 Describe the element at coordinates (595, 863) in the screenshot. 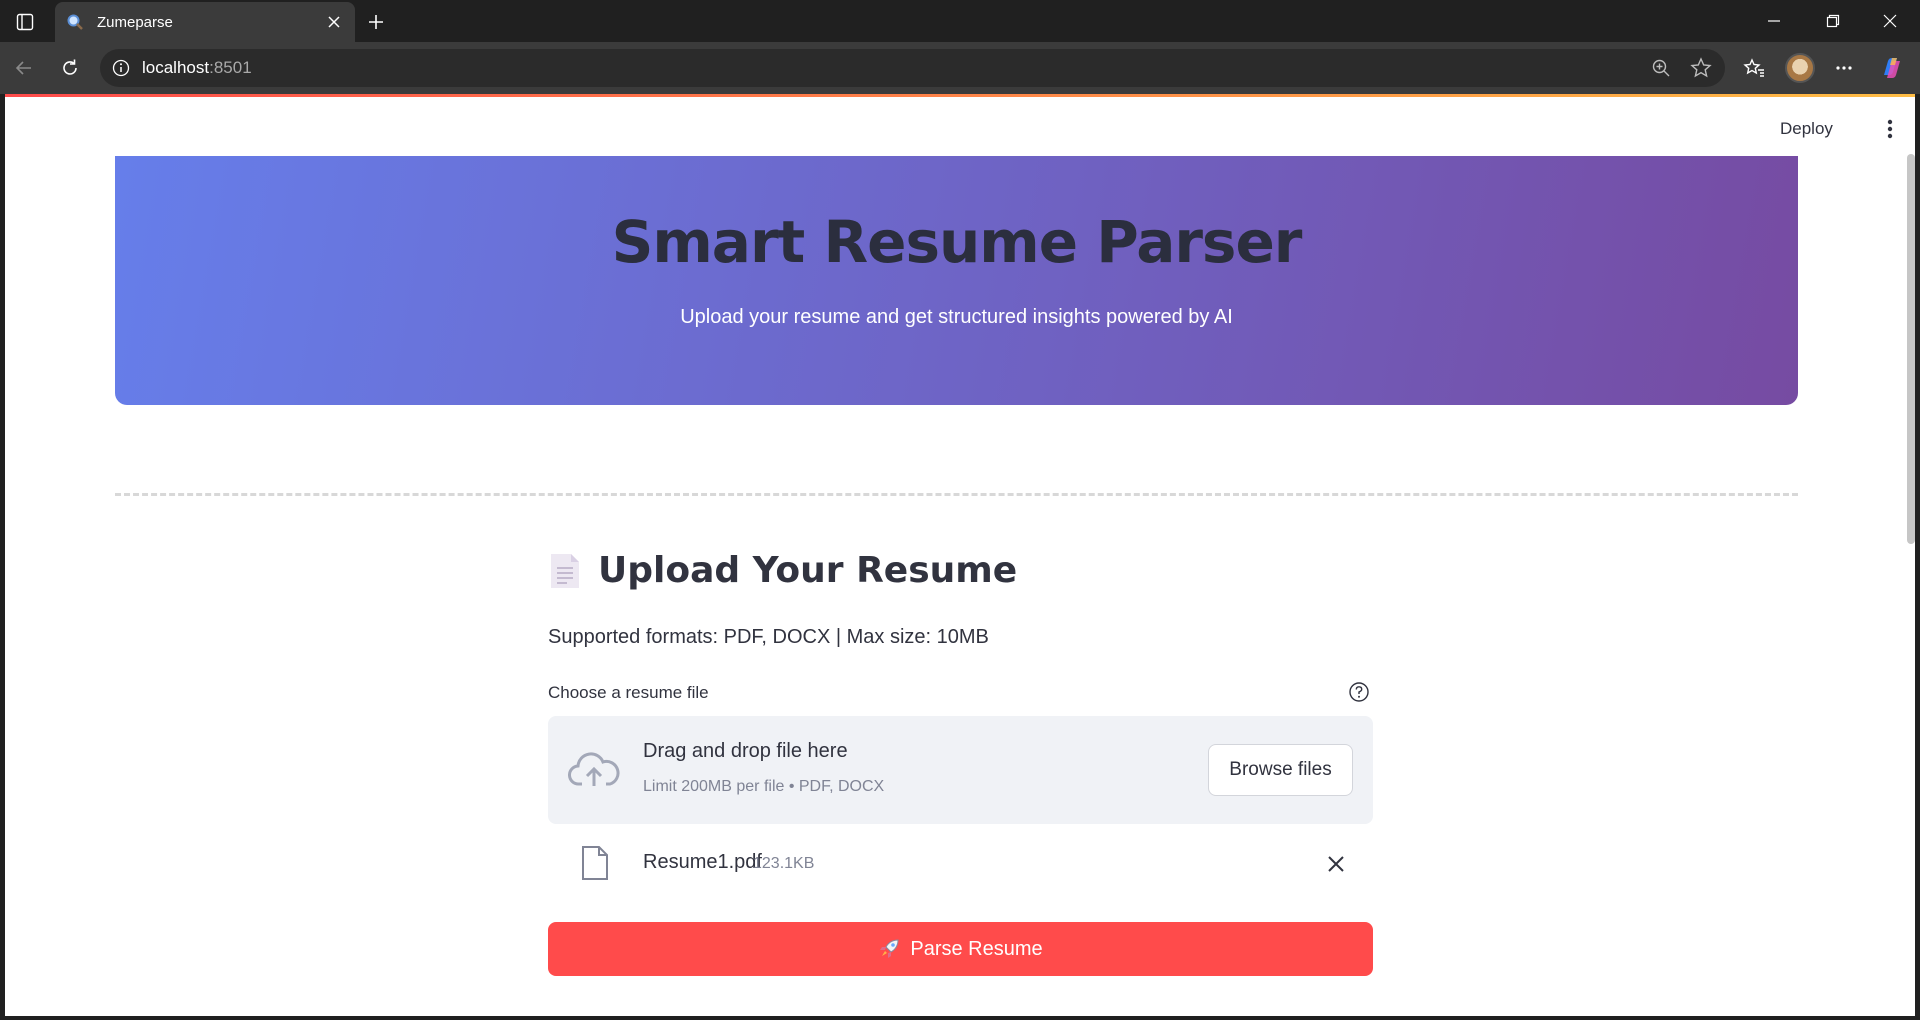

I see `file-icon` at that location.